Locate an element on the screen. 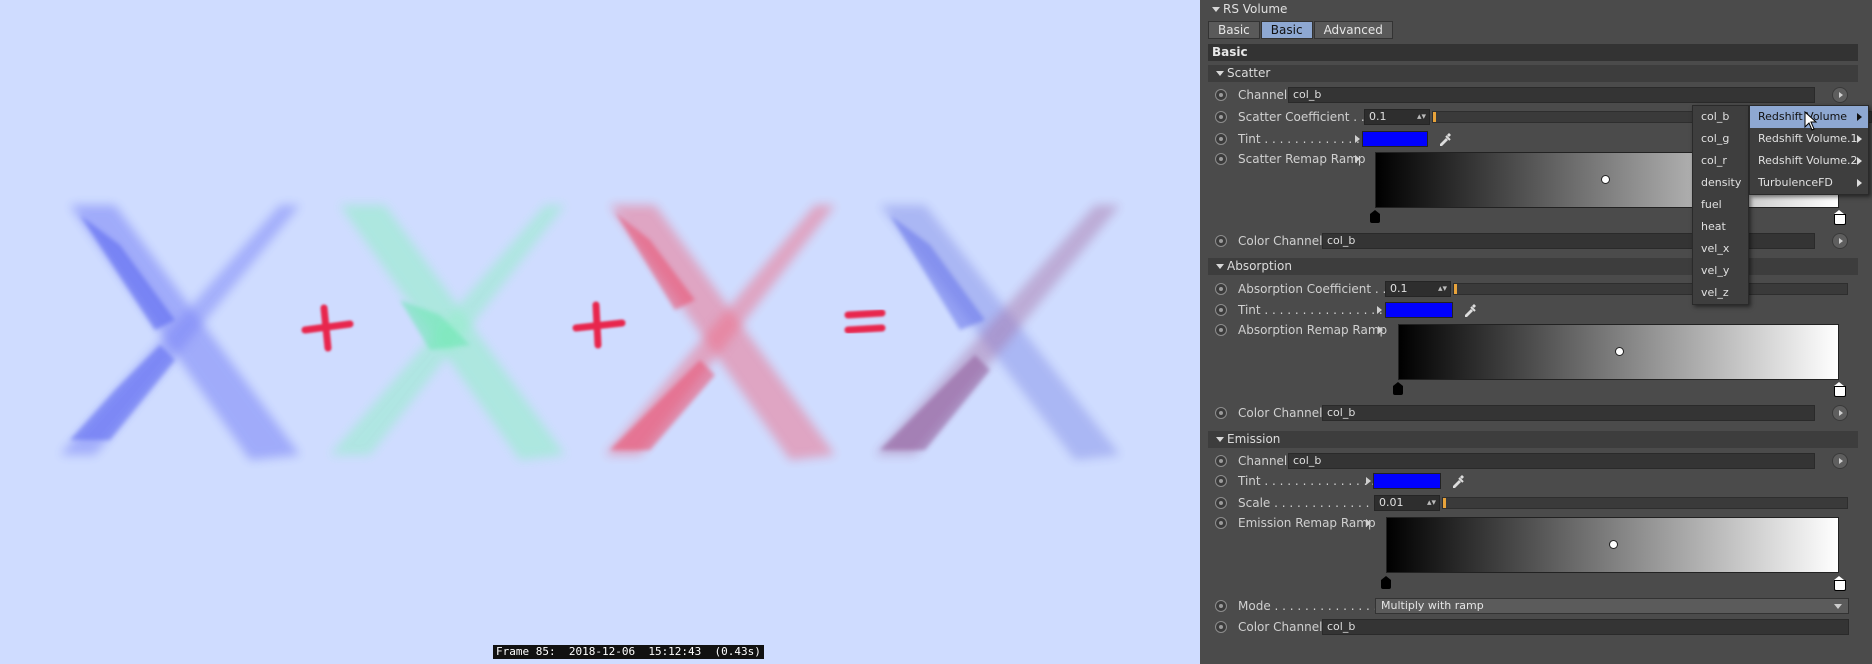  absorption-group-header: Absorption is located at coordinates (1533, 266).